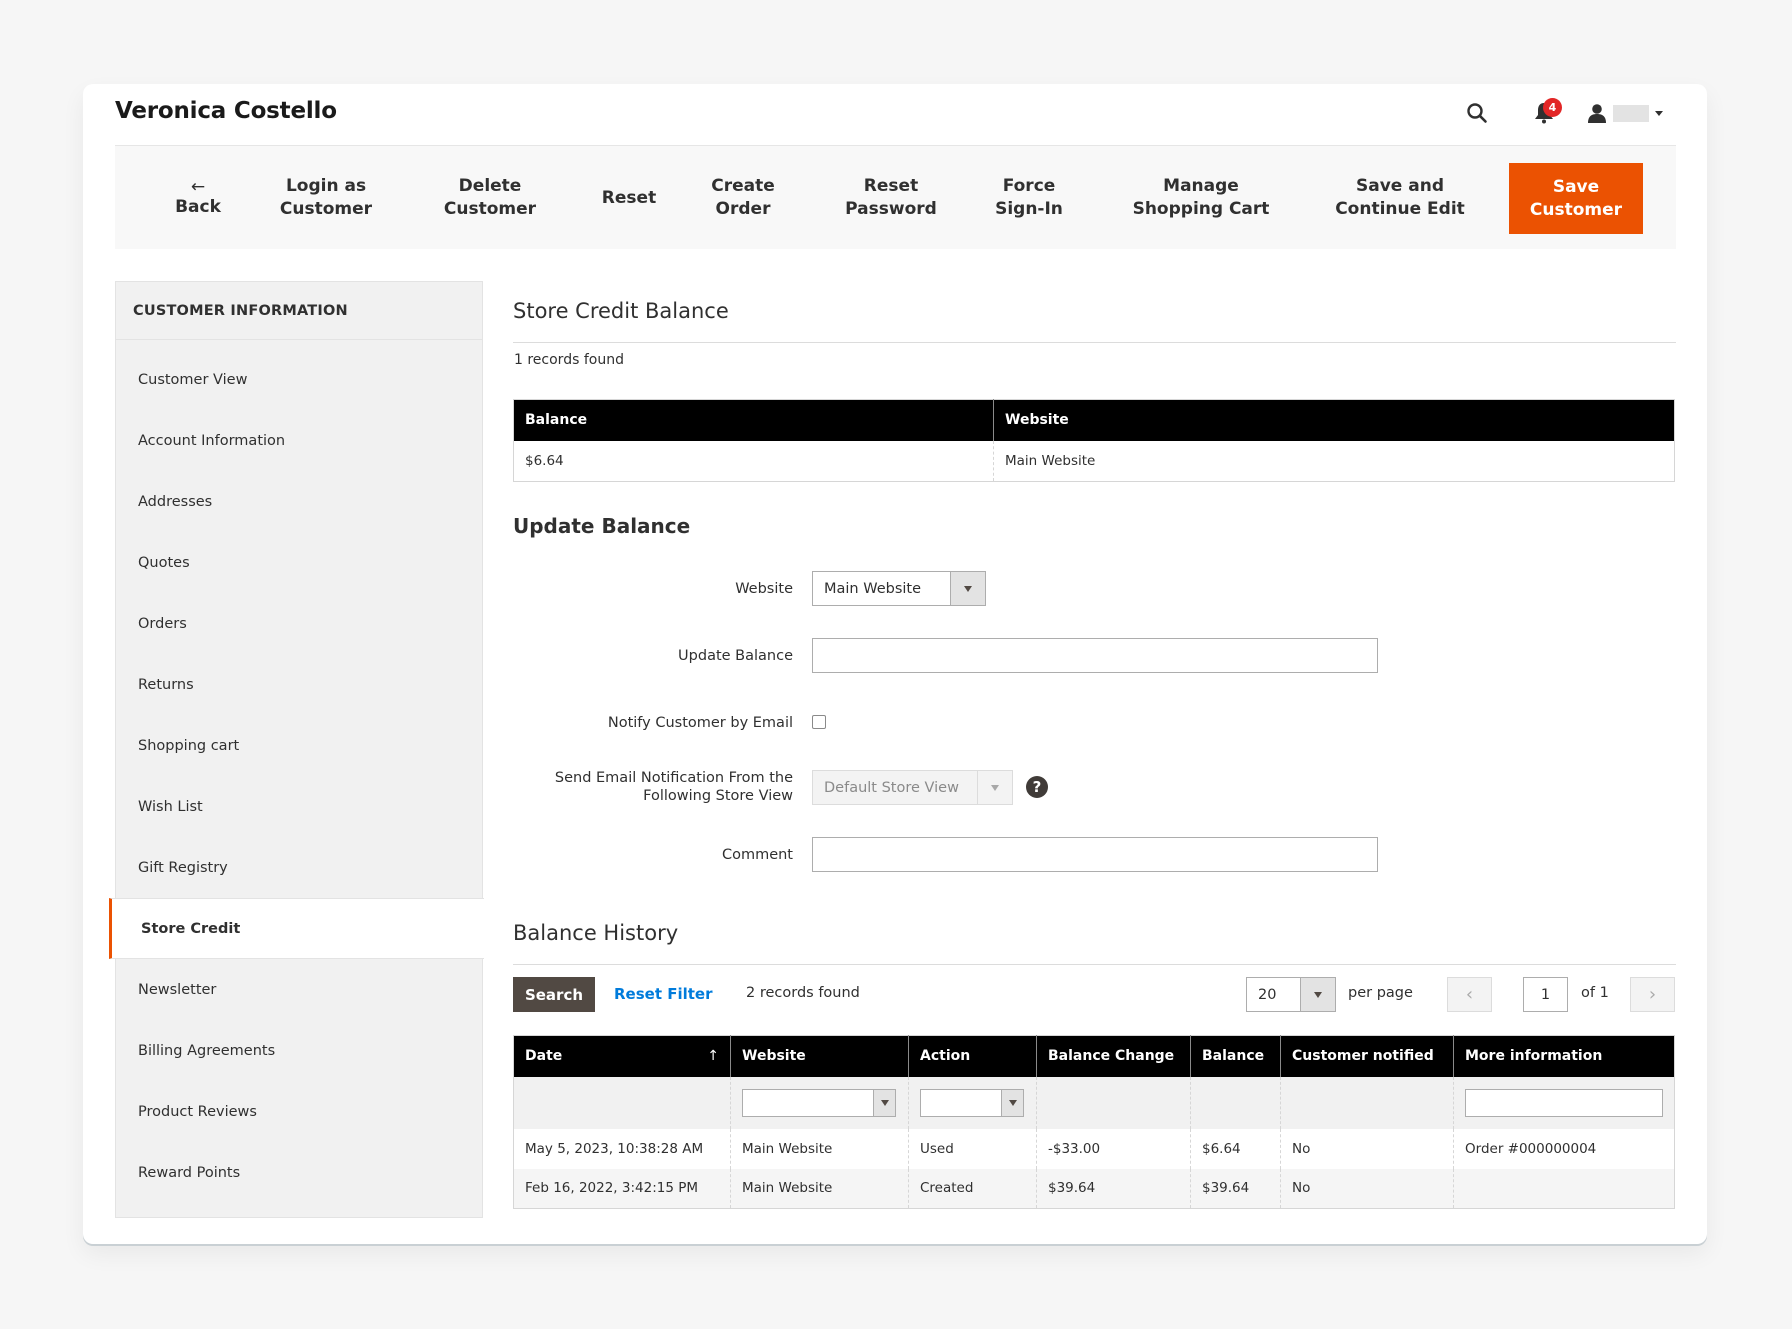  What do you see at coordinates (1564, 1056) in the screenshot?
I see `column-header: More information` at bounding box center [1564, 1056].